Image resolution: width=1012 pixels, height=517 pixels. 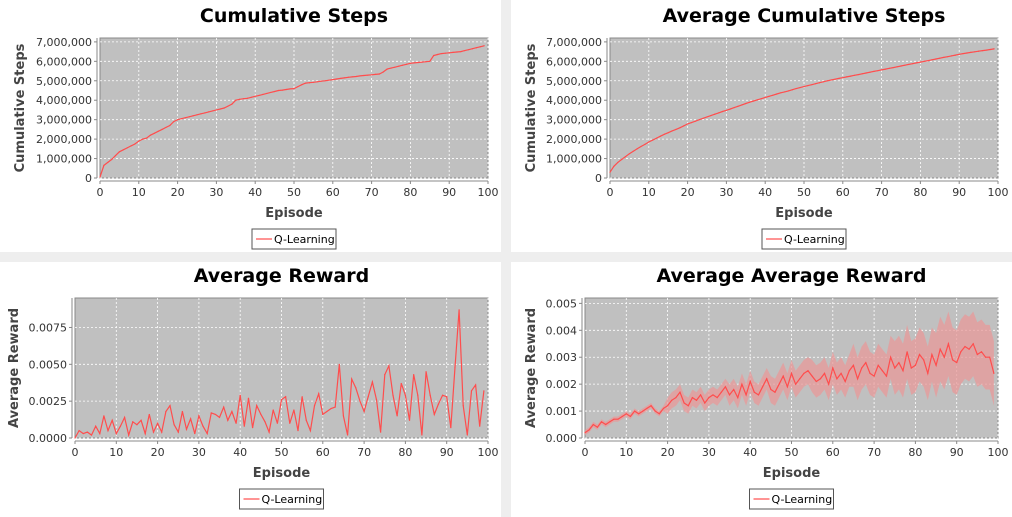 What do you see at coordinates (804, 16) in the screenshot?
I see `chart-title: Average Cumulative Steps` at bounding box center [804, 16].